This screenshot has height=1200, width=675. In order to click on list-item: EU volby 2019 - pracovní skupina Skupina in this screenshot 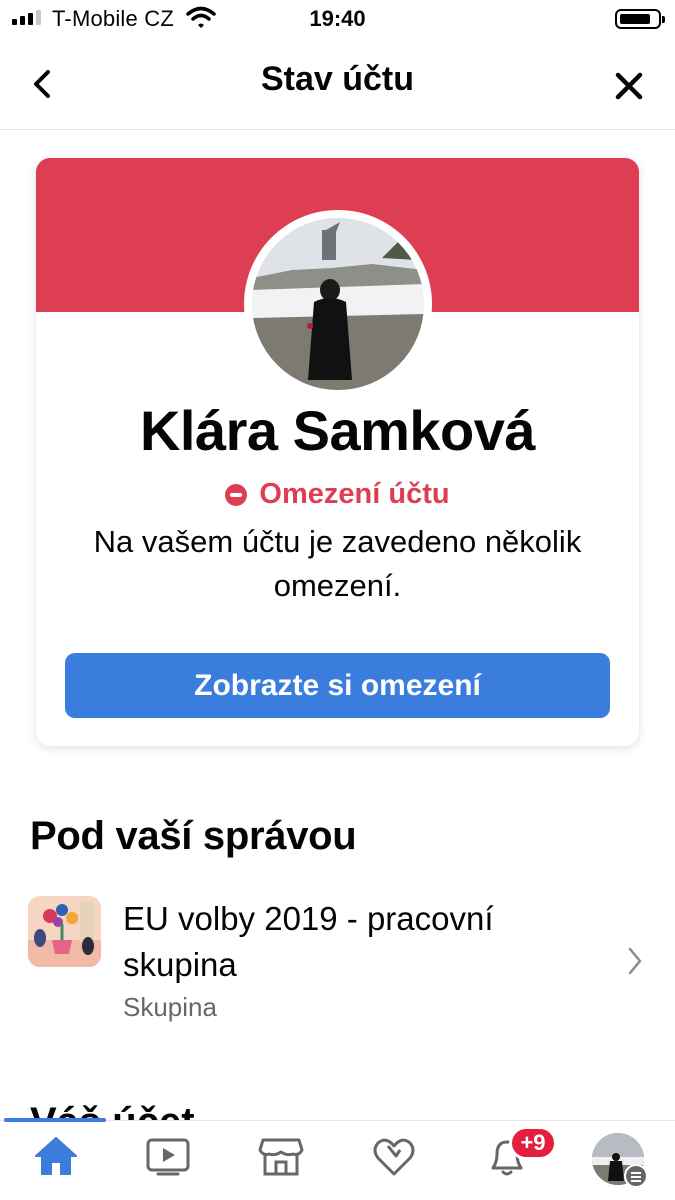, I will do `click(337, 960)`.